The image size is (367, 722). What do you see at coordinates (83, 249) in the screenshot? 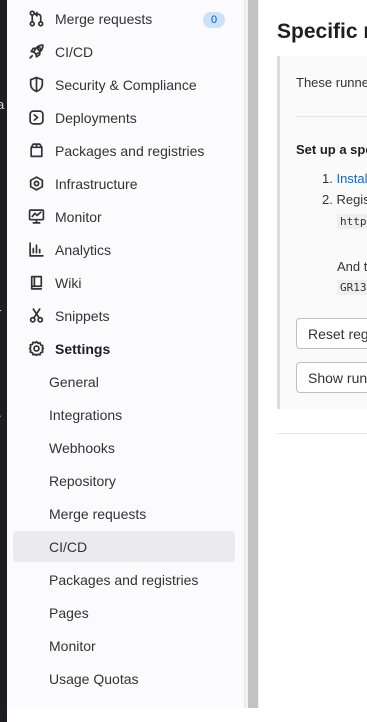
I see `sidebar-item-label: Analytics` at bounding box center [83, 249].